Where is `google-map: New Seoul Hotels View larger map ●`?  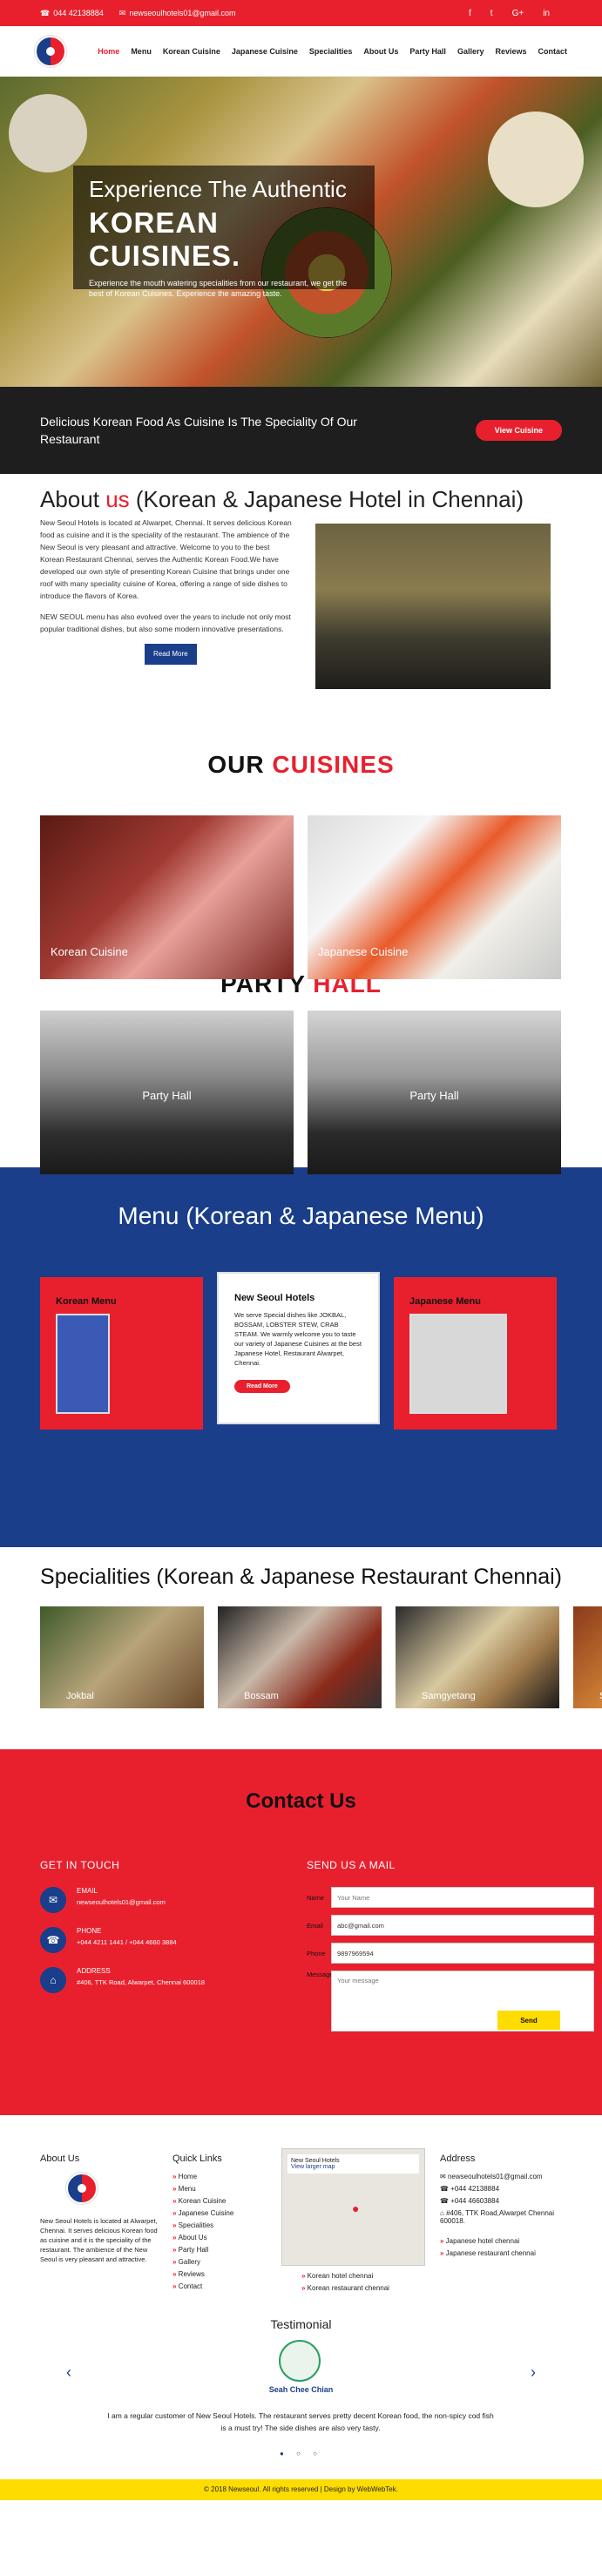
google-map: New Seoul Hotels View larger map ● is located at coordinates (353, 2207).